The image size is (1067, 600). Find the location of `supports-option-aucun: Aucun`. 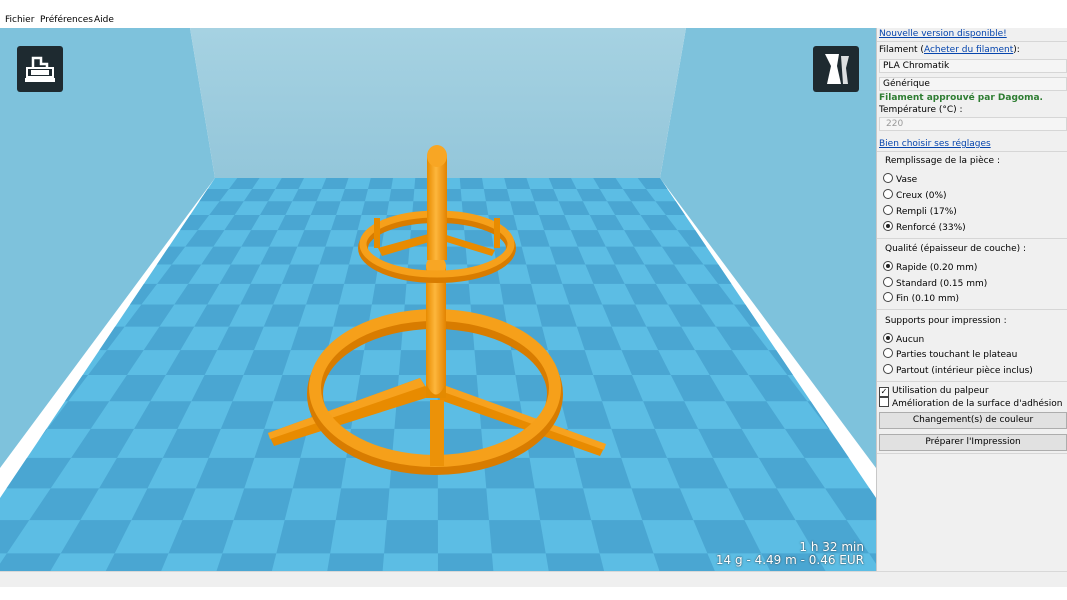

supports-option-aucun: Aucun is located at coordinates (903, 339).